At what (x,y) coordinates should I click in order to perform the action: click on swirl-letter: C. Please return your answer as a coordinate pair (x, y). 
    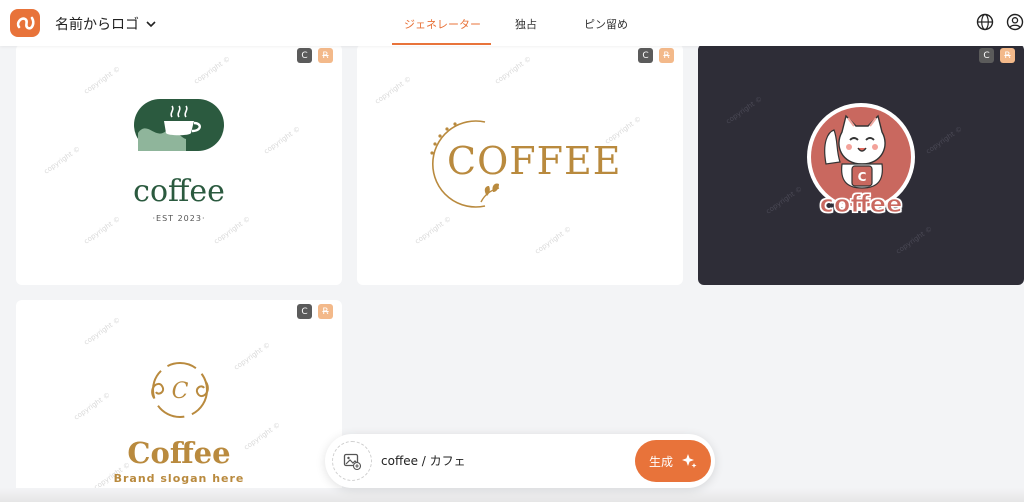
    Looking at the image, I should click on (180, 391).